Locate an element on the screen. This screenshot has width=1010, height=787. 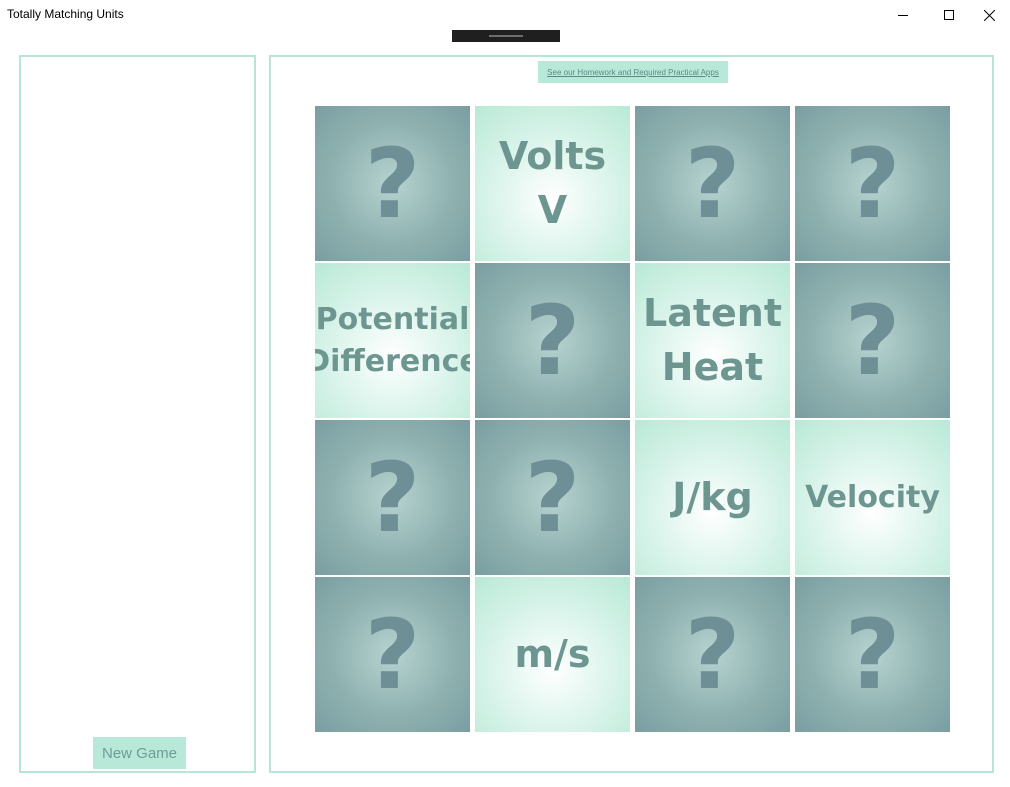
card-label-line1: m/s is located at coordinates (552, 653).